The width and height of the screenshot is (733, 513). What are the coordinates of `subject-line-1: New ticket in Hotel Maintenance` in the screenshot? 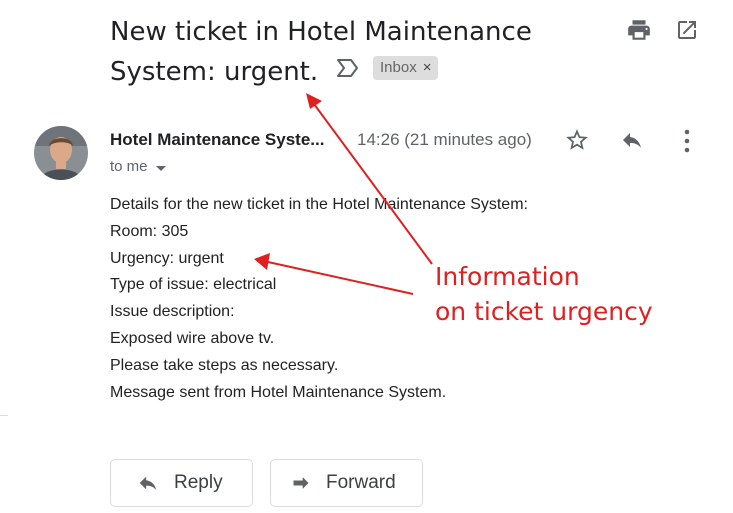 It's located at (321, 32).